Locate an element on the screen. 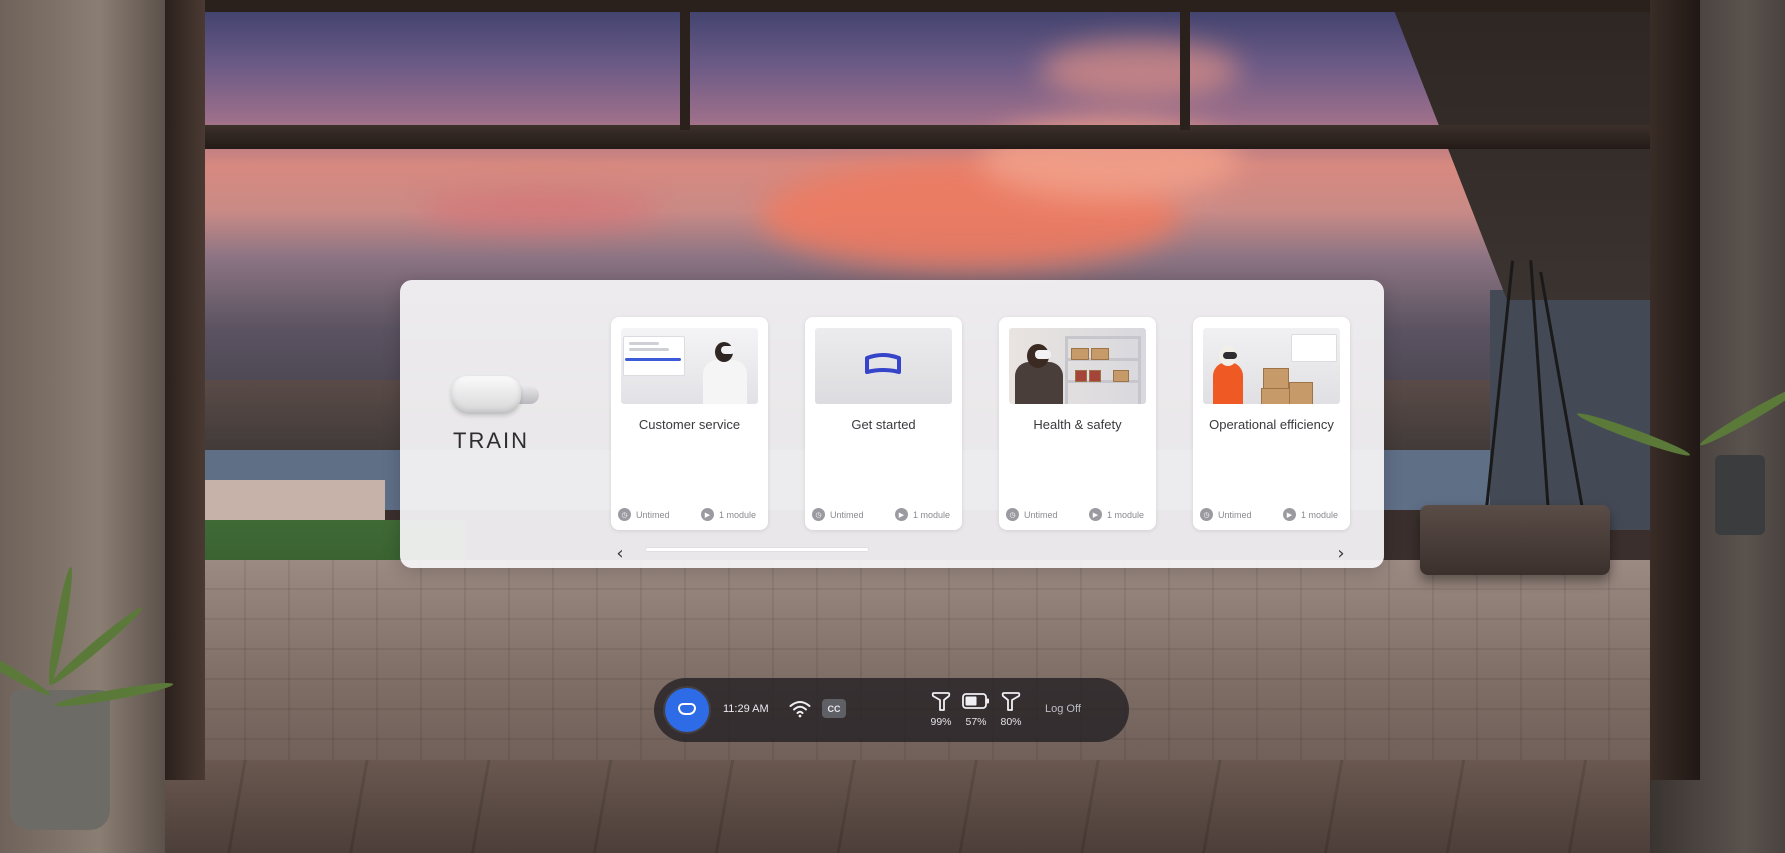  carousel-prev-button: ‹ is located at coordinates (620, 553).